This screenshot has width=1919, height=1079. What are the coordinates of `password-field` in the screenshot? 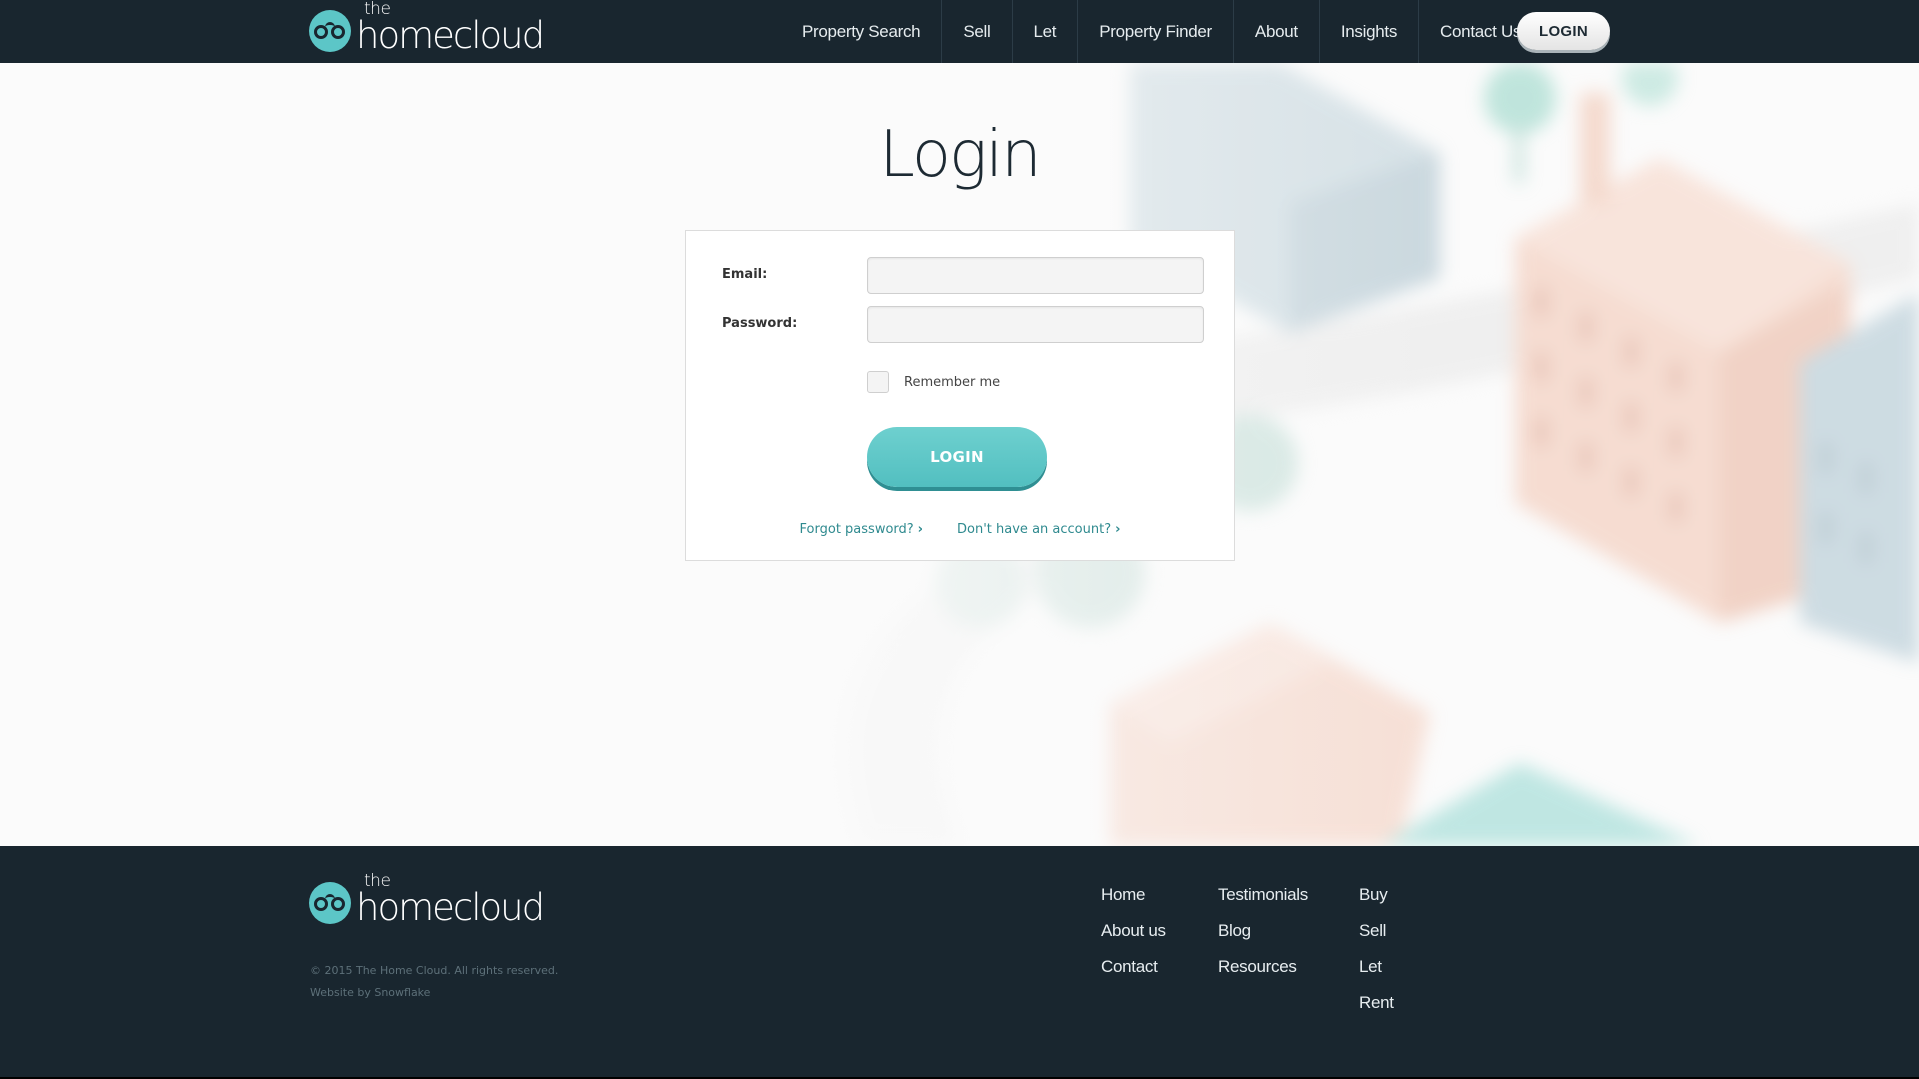 It's located at (1035, 324).